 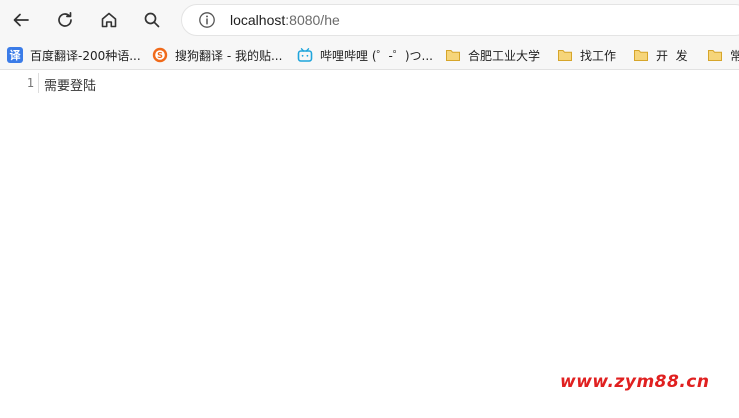 I want to click on bilibili-icon, so click(x=305, y=55).